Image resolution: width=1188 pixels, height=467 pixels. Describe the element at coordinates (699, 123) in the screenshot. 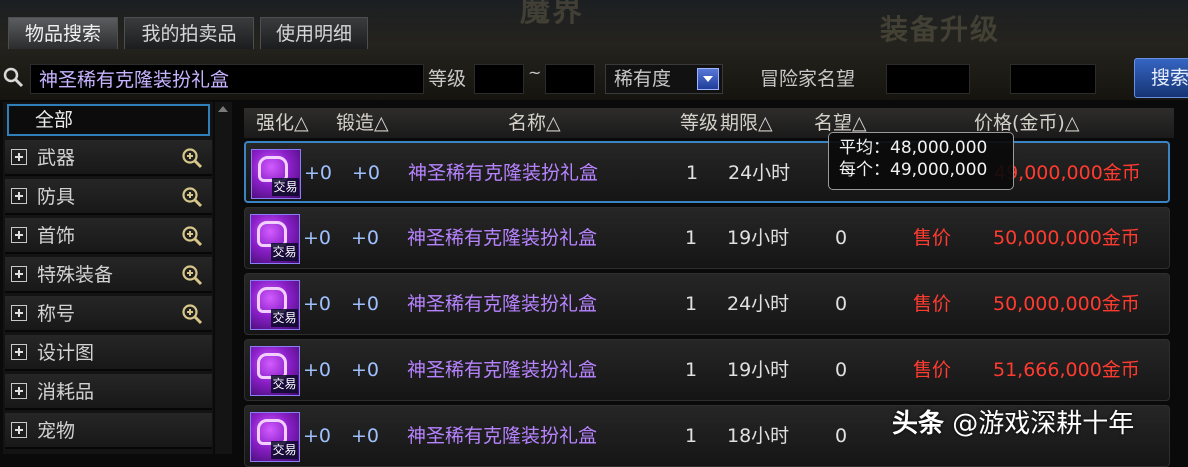

I see `col-level: 等级` at that location.